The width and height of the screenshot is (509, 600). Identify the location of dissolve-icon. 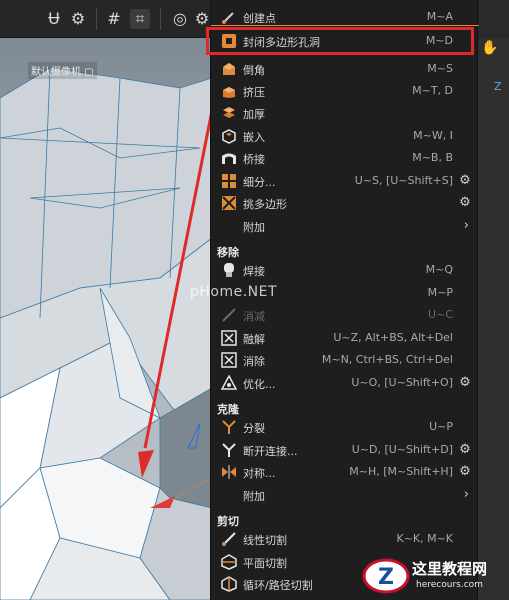
(229, 315).